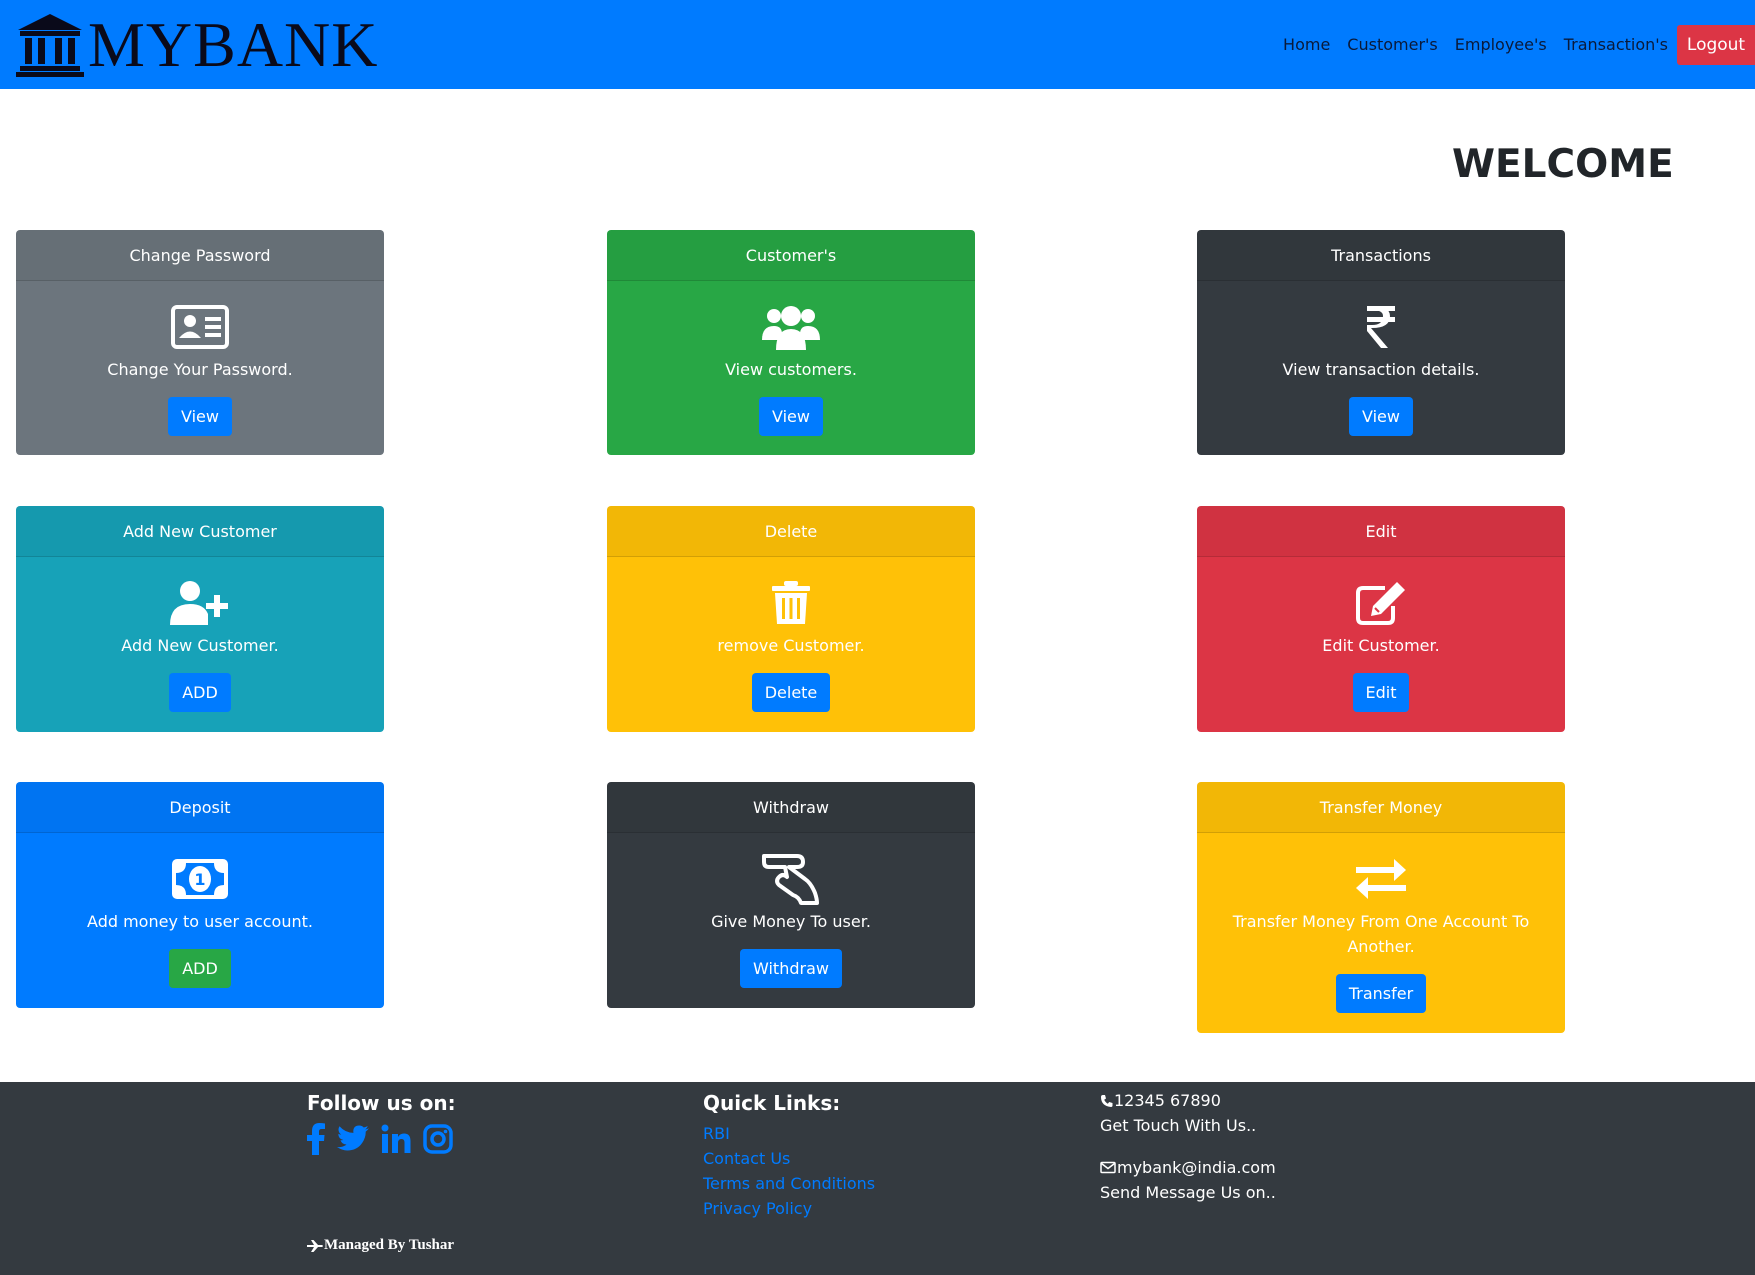  Describe the element at coordinates (1381, 327) in the screenshot. I see `rupee-icon` at that location.